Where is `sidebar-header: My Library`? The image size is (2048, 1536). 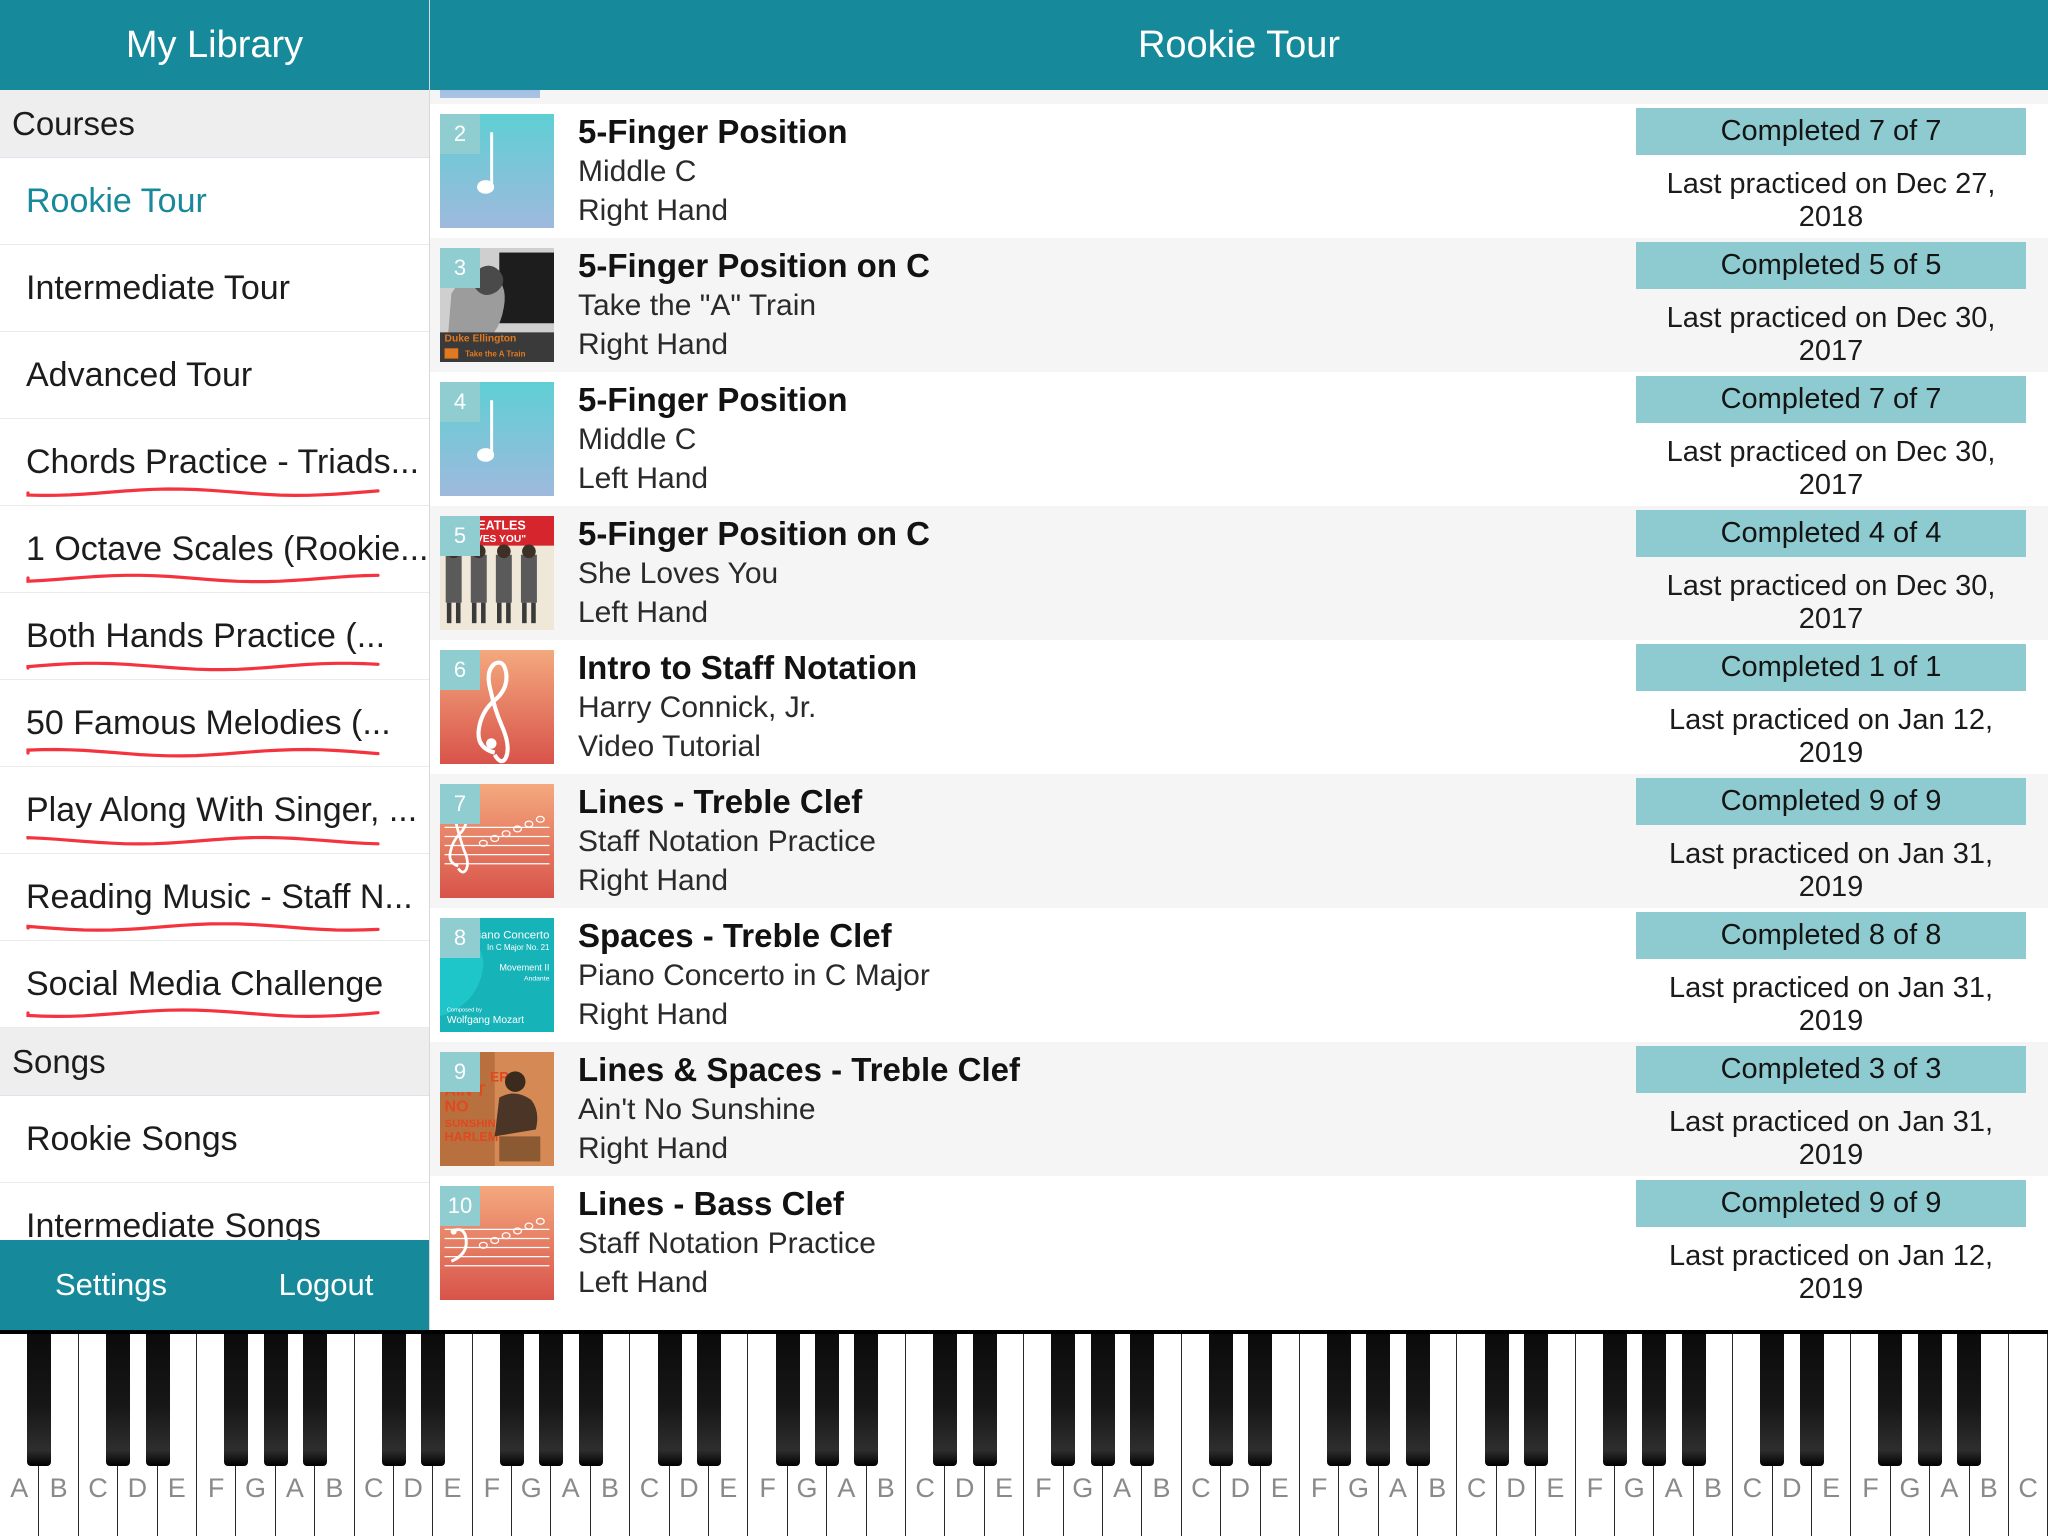 sidebar-header: My Library is located at coordinates (214, 45).